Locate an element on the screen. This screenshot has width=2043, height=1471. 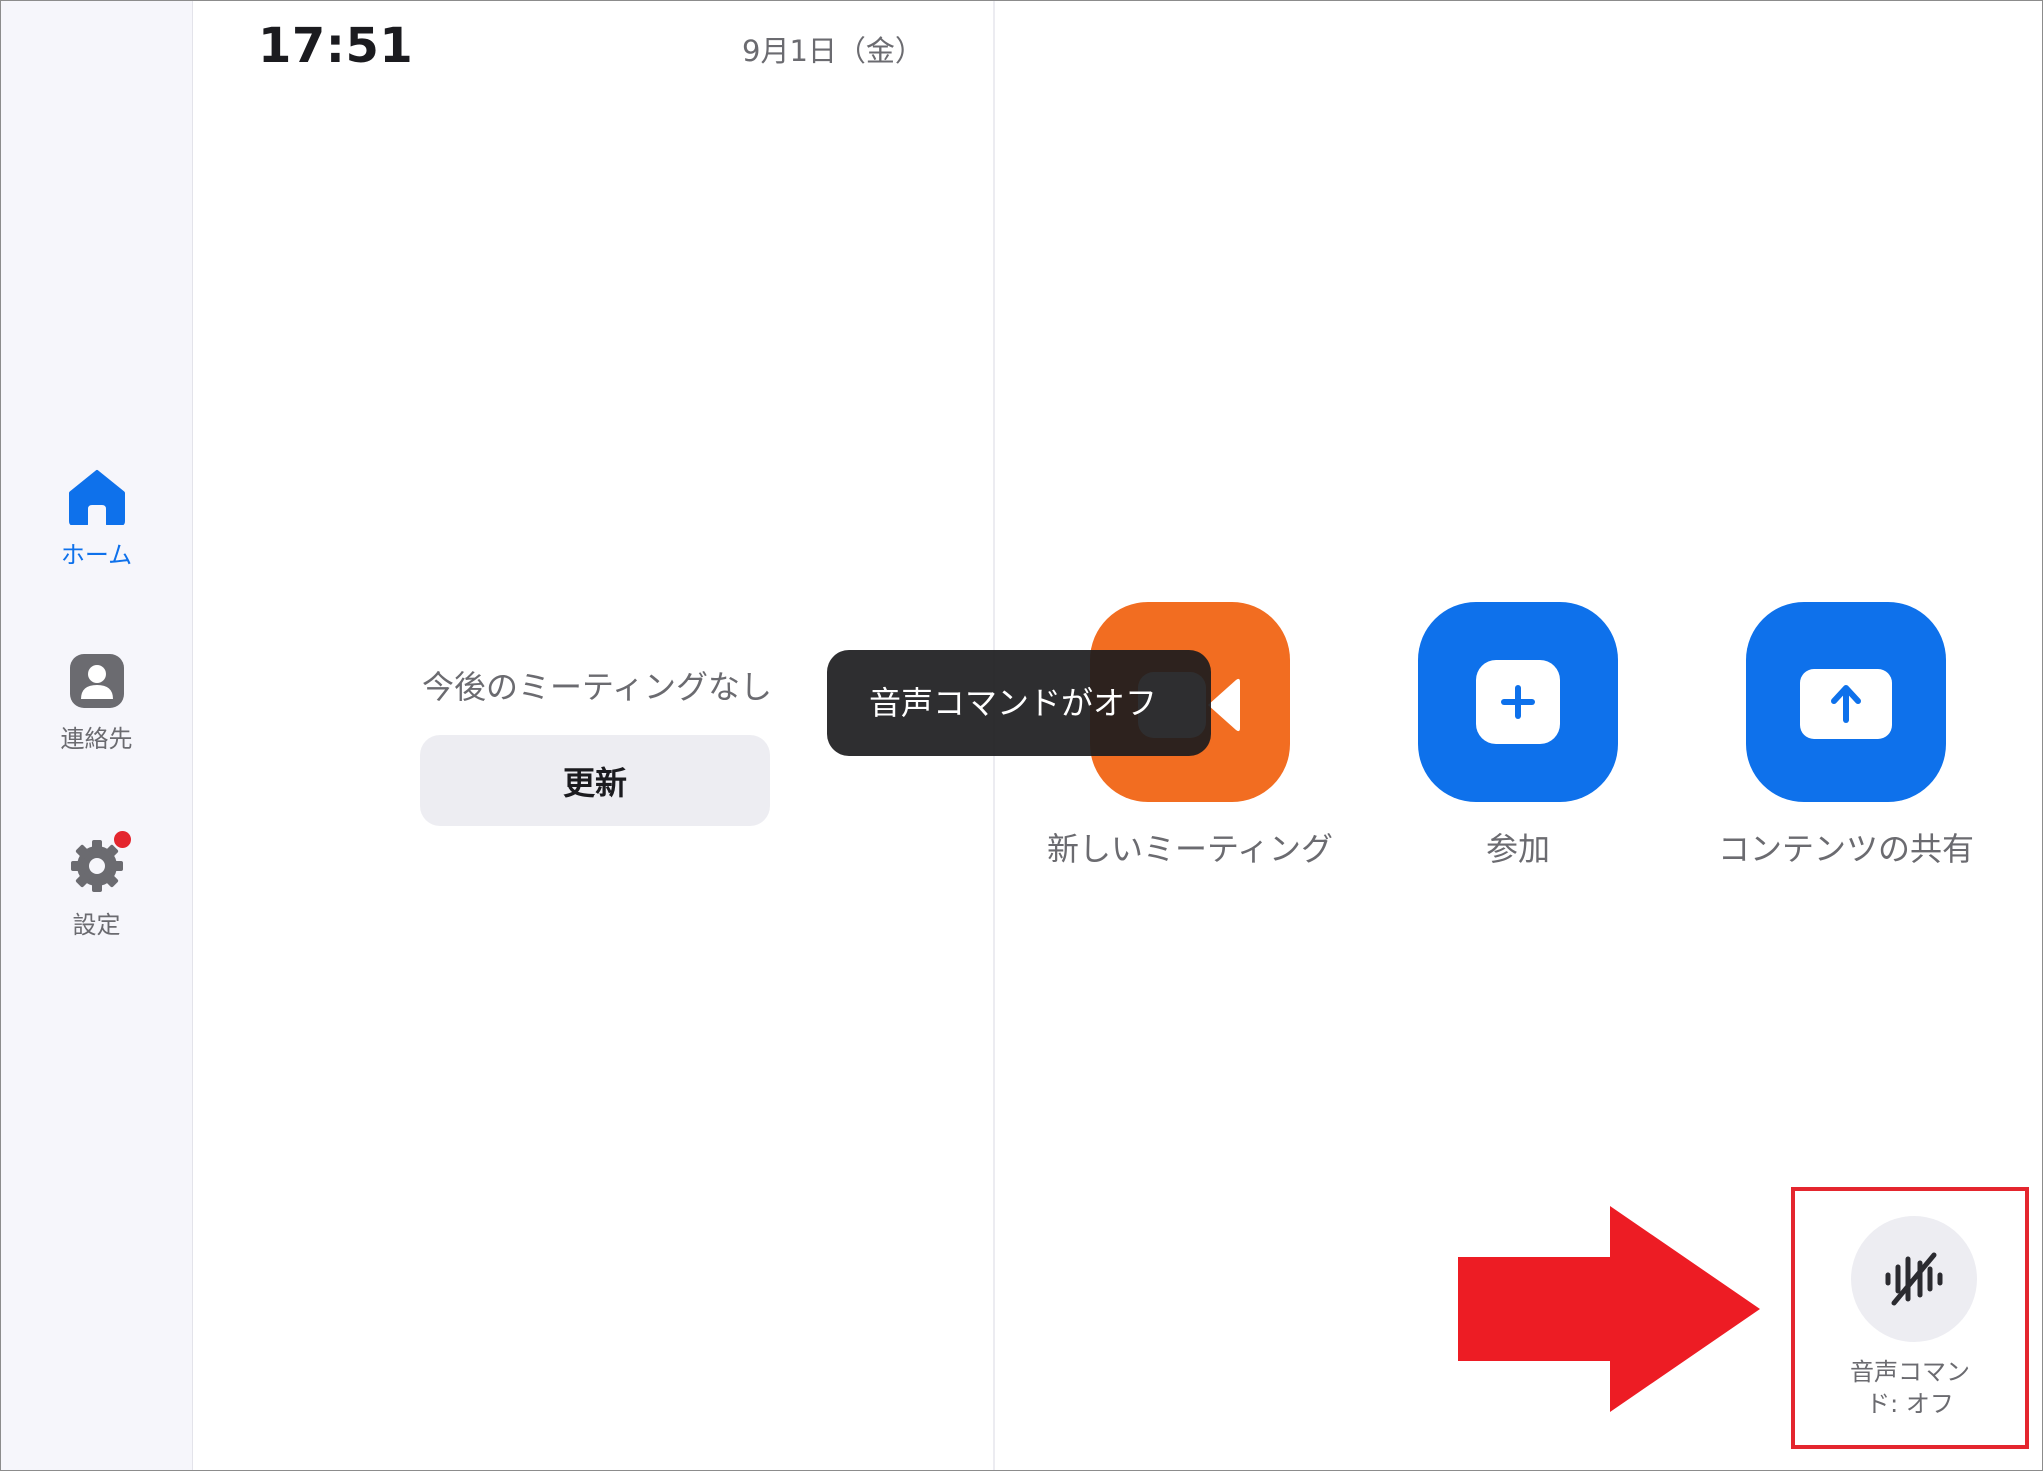
notification-badge is located at coordinates (122, 839).